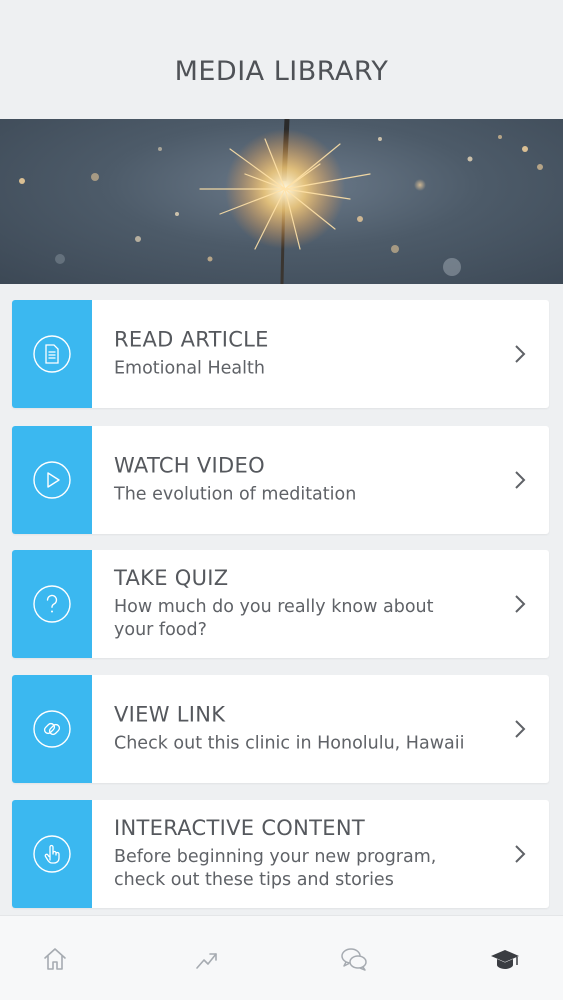 The image size is (563, 1000). I want to click on home-icon, so click(55, 959).